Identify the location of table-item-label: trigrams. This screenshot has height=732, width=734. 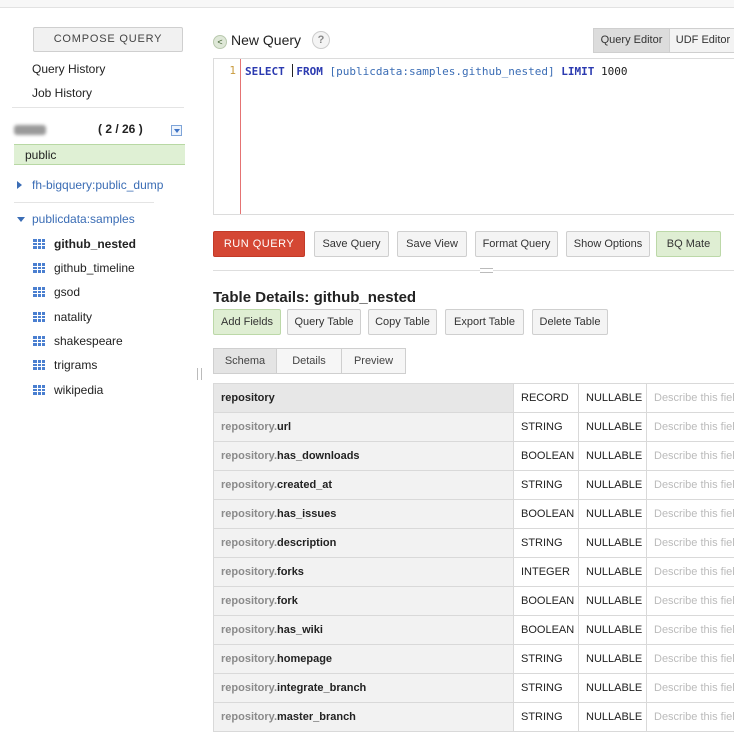
(75, 365).